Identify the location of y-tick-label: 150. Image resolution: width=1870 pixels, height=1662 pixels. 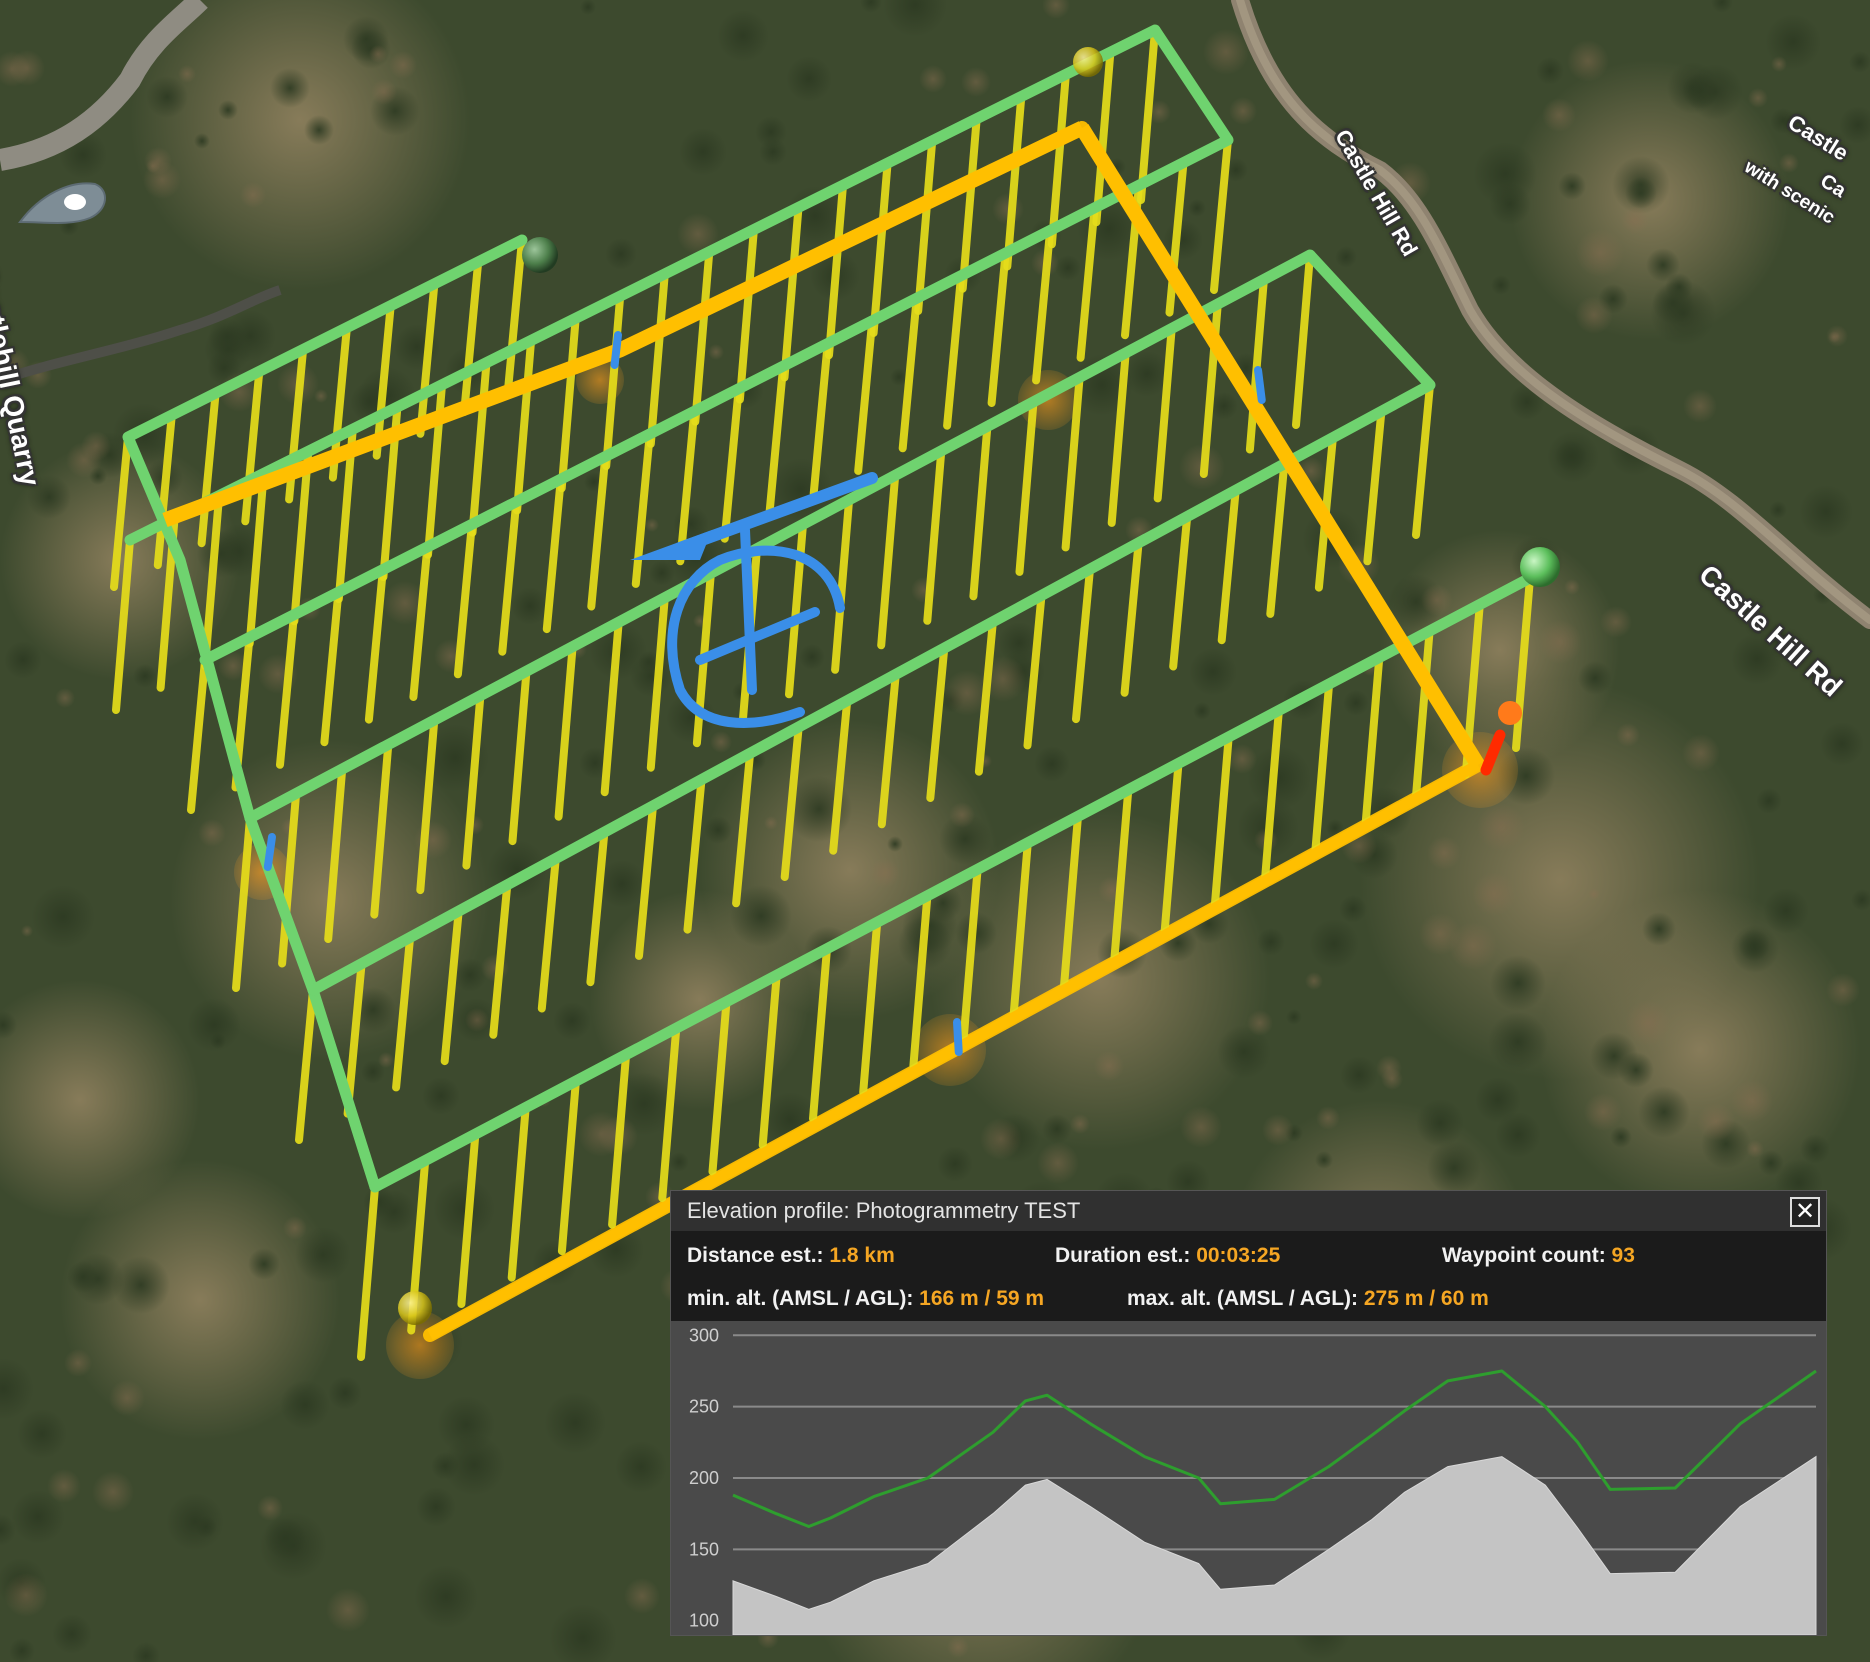
(704, 1549).